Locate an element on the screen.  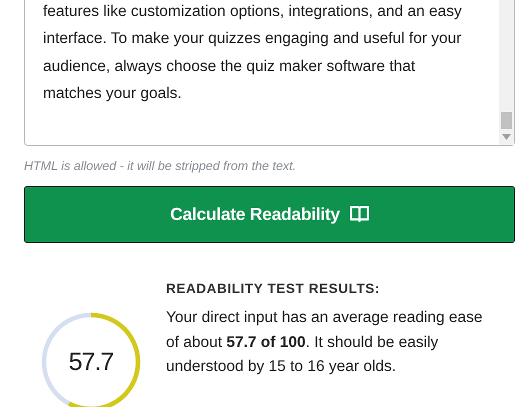
scrollbar-thumb is located at coordinates (506, 120).